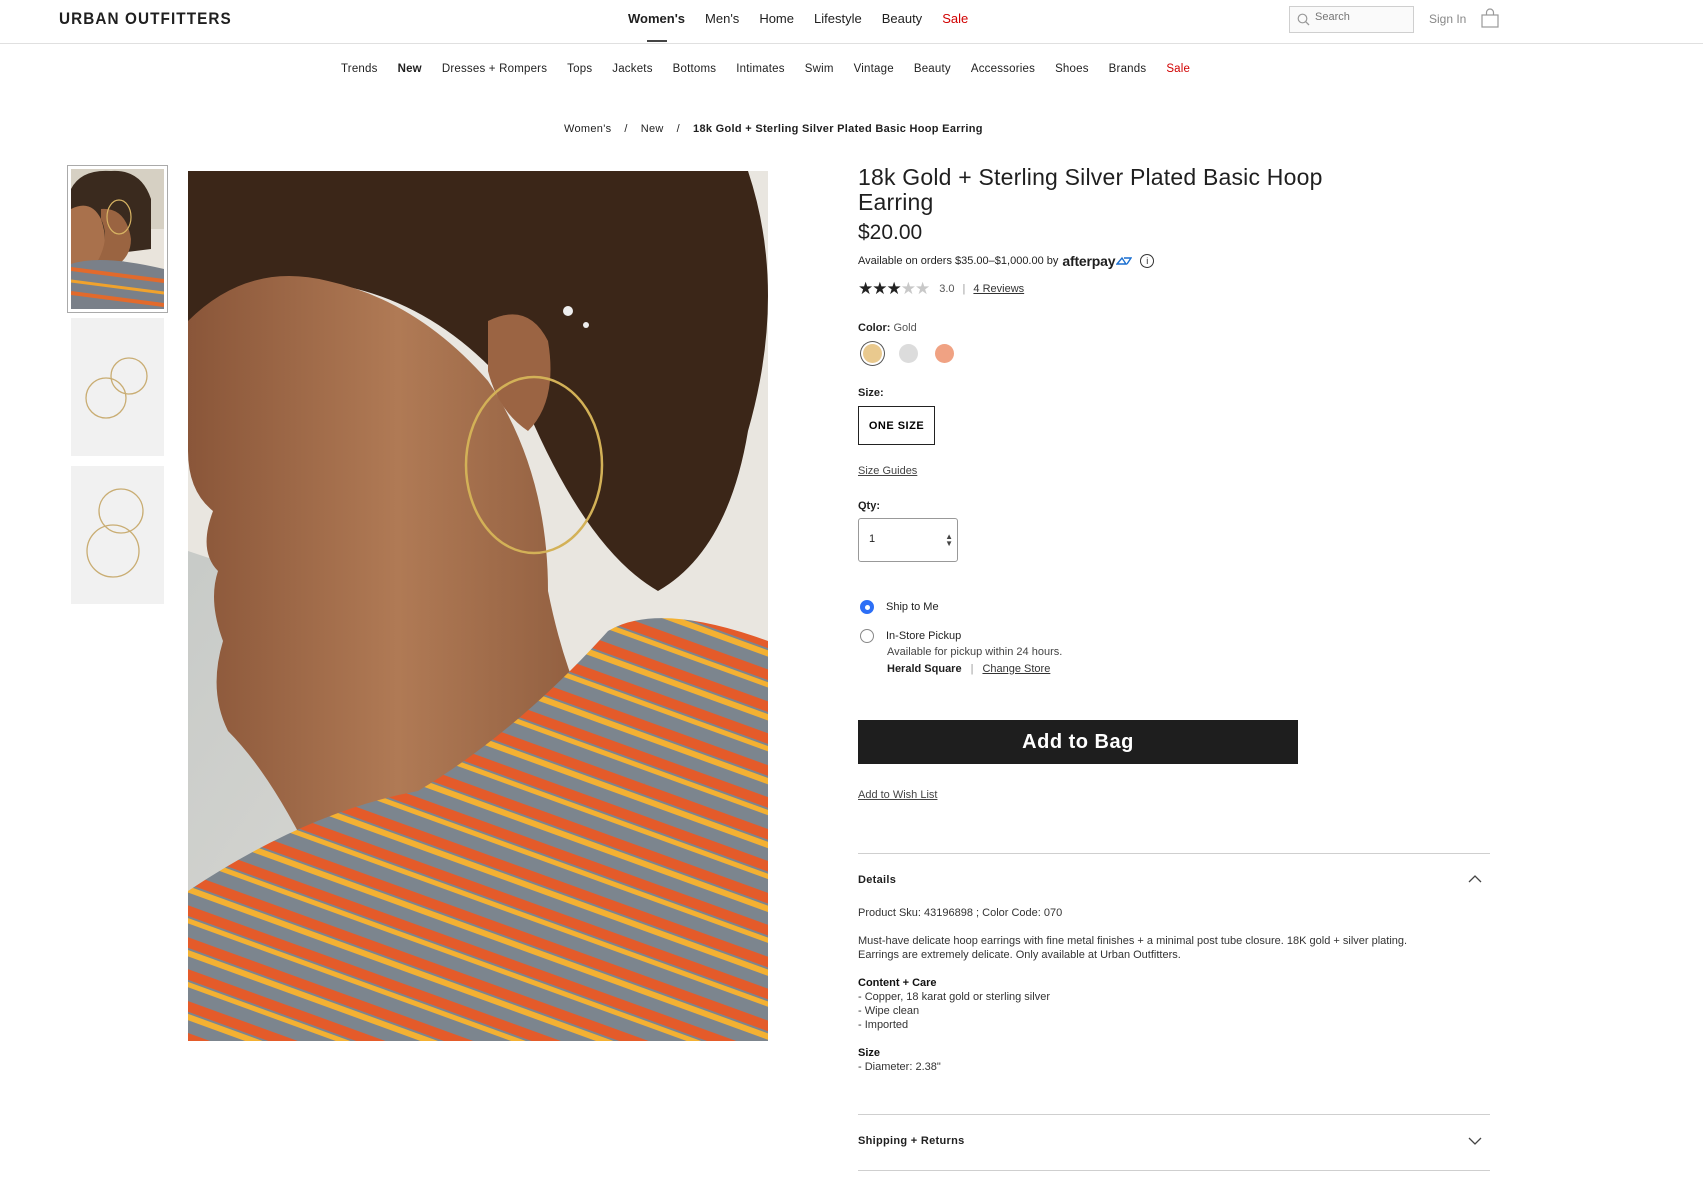 The height and width of the screenshot is (1180, 1703). Describe the element at coordinates (949, 540) in the screenshot. I see `stepper-arrows-icon: ▲ ▼` at that location.